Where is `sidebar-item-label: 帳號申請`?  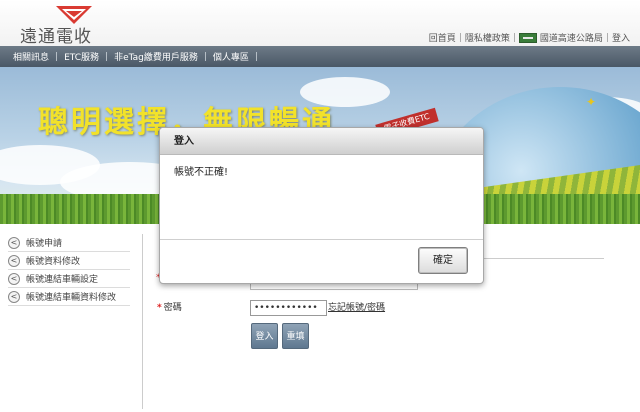
sidebar-item-label: 帳號申請 is located at coordinates (44, 244).